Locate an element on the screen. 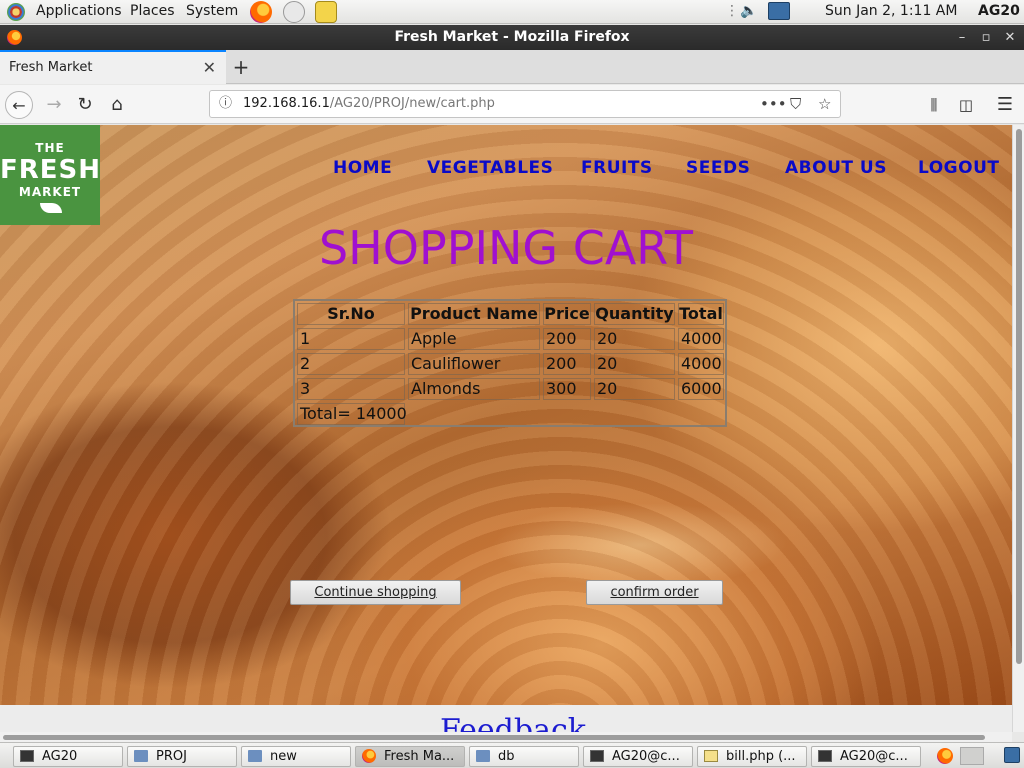  notes-launcher-icon is located at coordinates (326, 12).